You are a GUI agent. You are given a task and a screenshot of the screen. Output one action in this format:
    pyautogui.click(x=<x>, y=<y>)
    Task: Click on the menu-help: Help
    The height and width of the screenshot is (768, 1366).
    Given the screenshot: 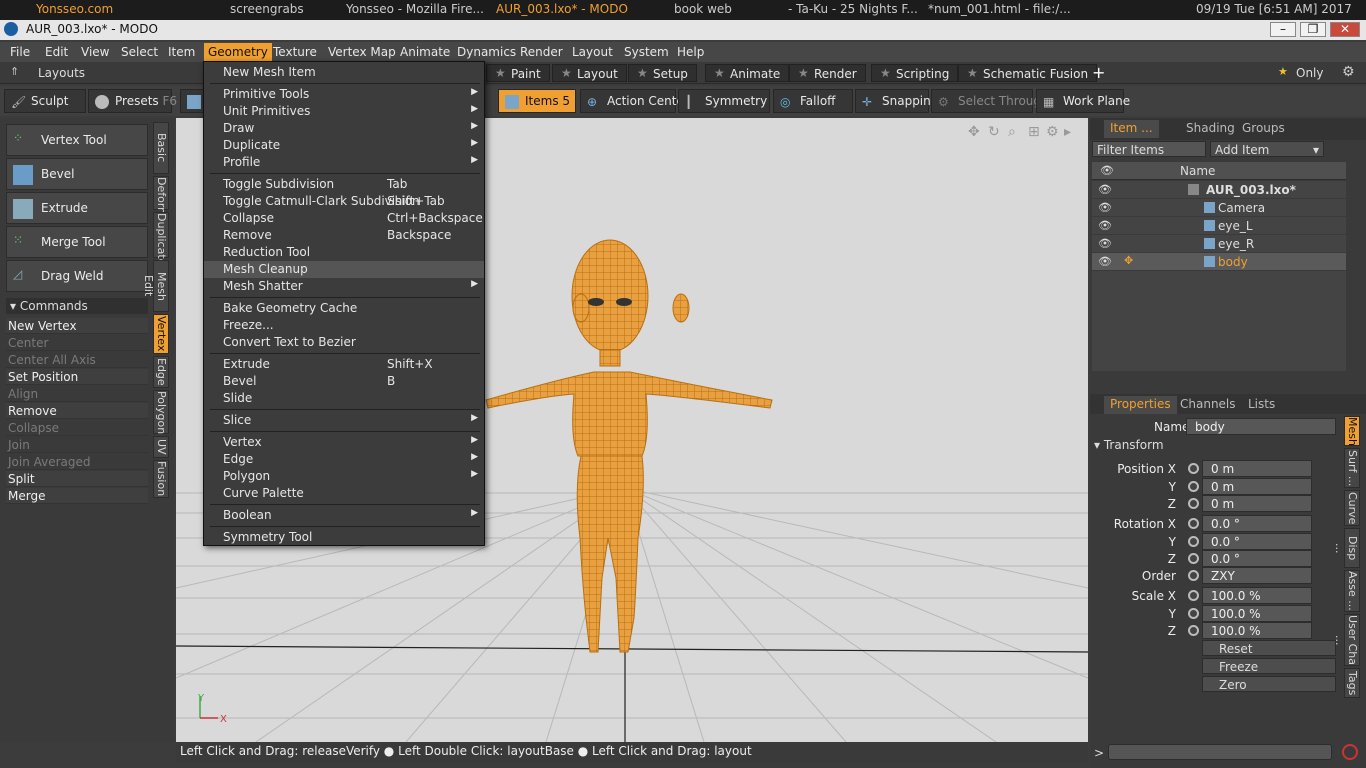 What is the action you would take?
    pyautogui.click(x=690, y=52)
    